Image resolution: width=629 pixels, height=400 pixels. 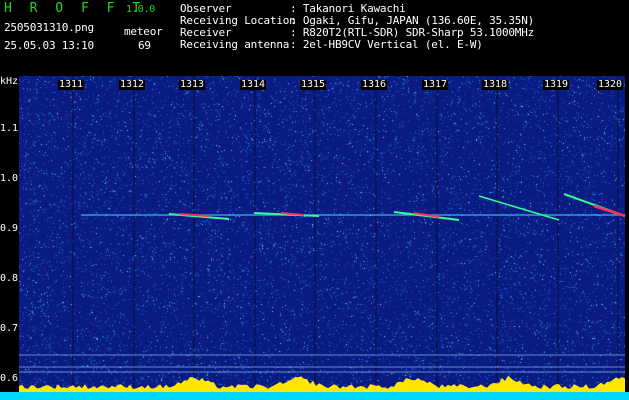 What do you see at coordinates (9, 278) in the screenshot?
I see `y-tick-label: 0.8` at bounding box center [9, 278].